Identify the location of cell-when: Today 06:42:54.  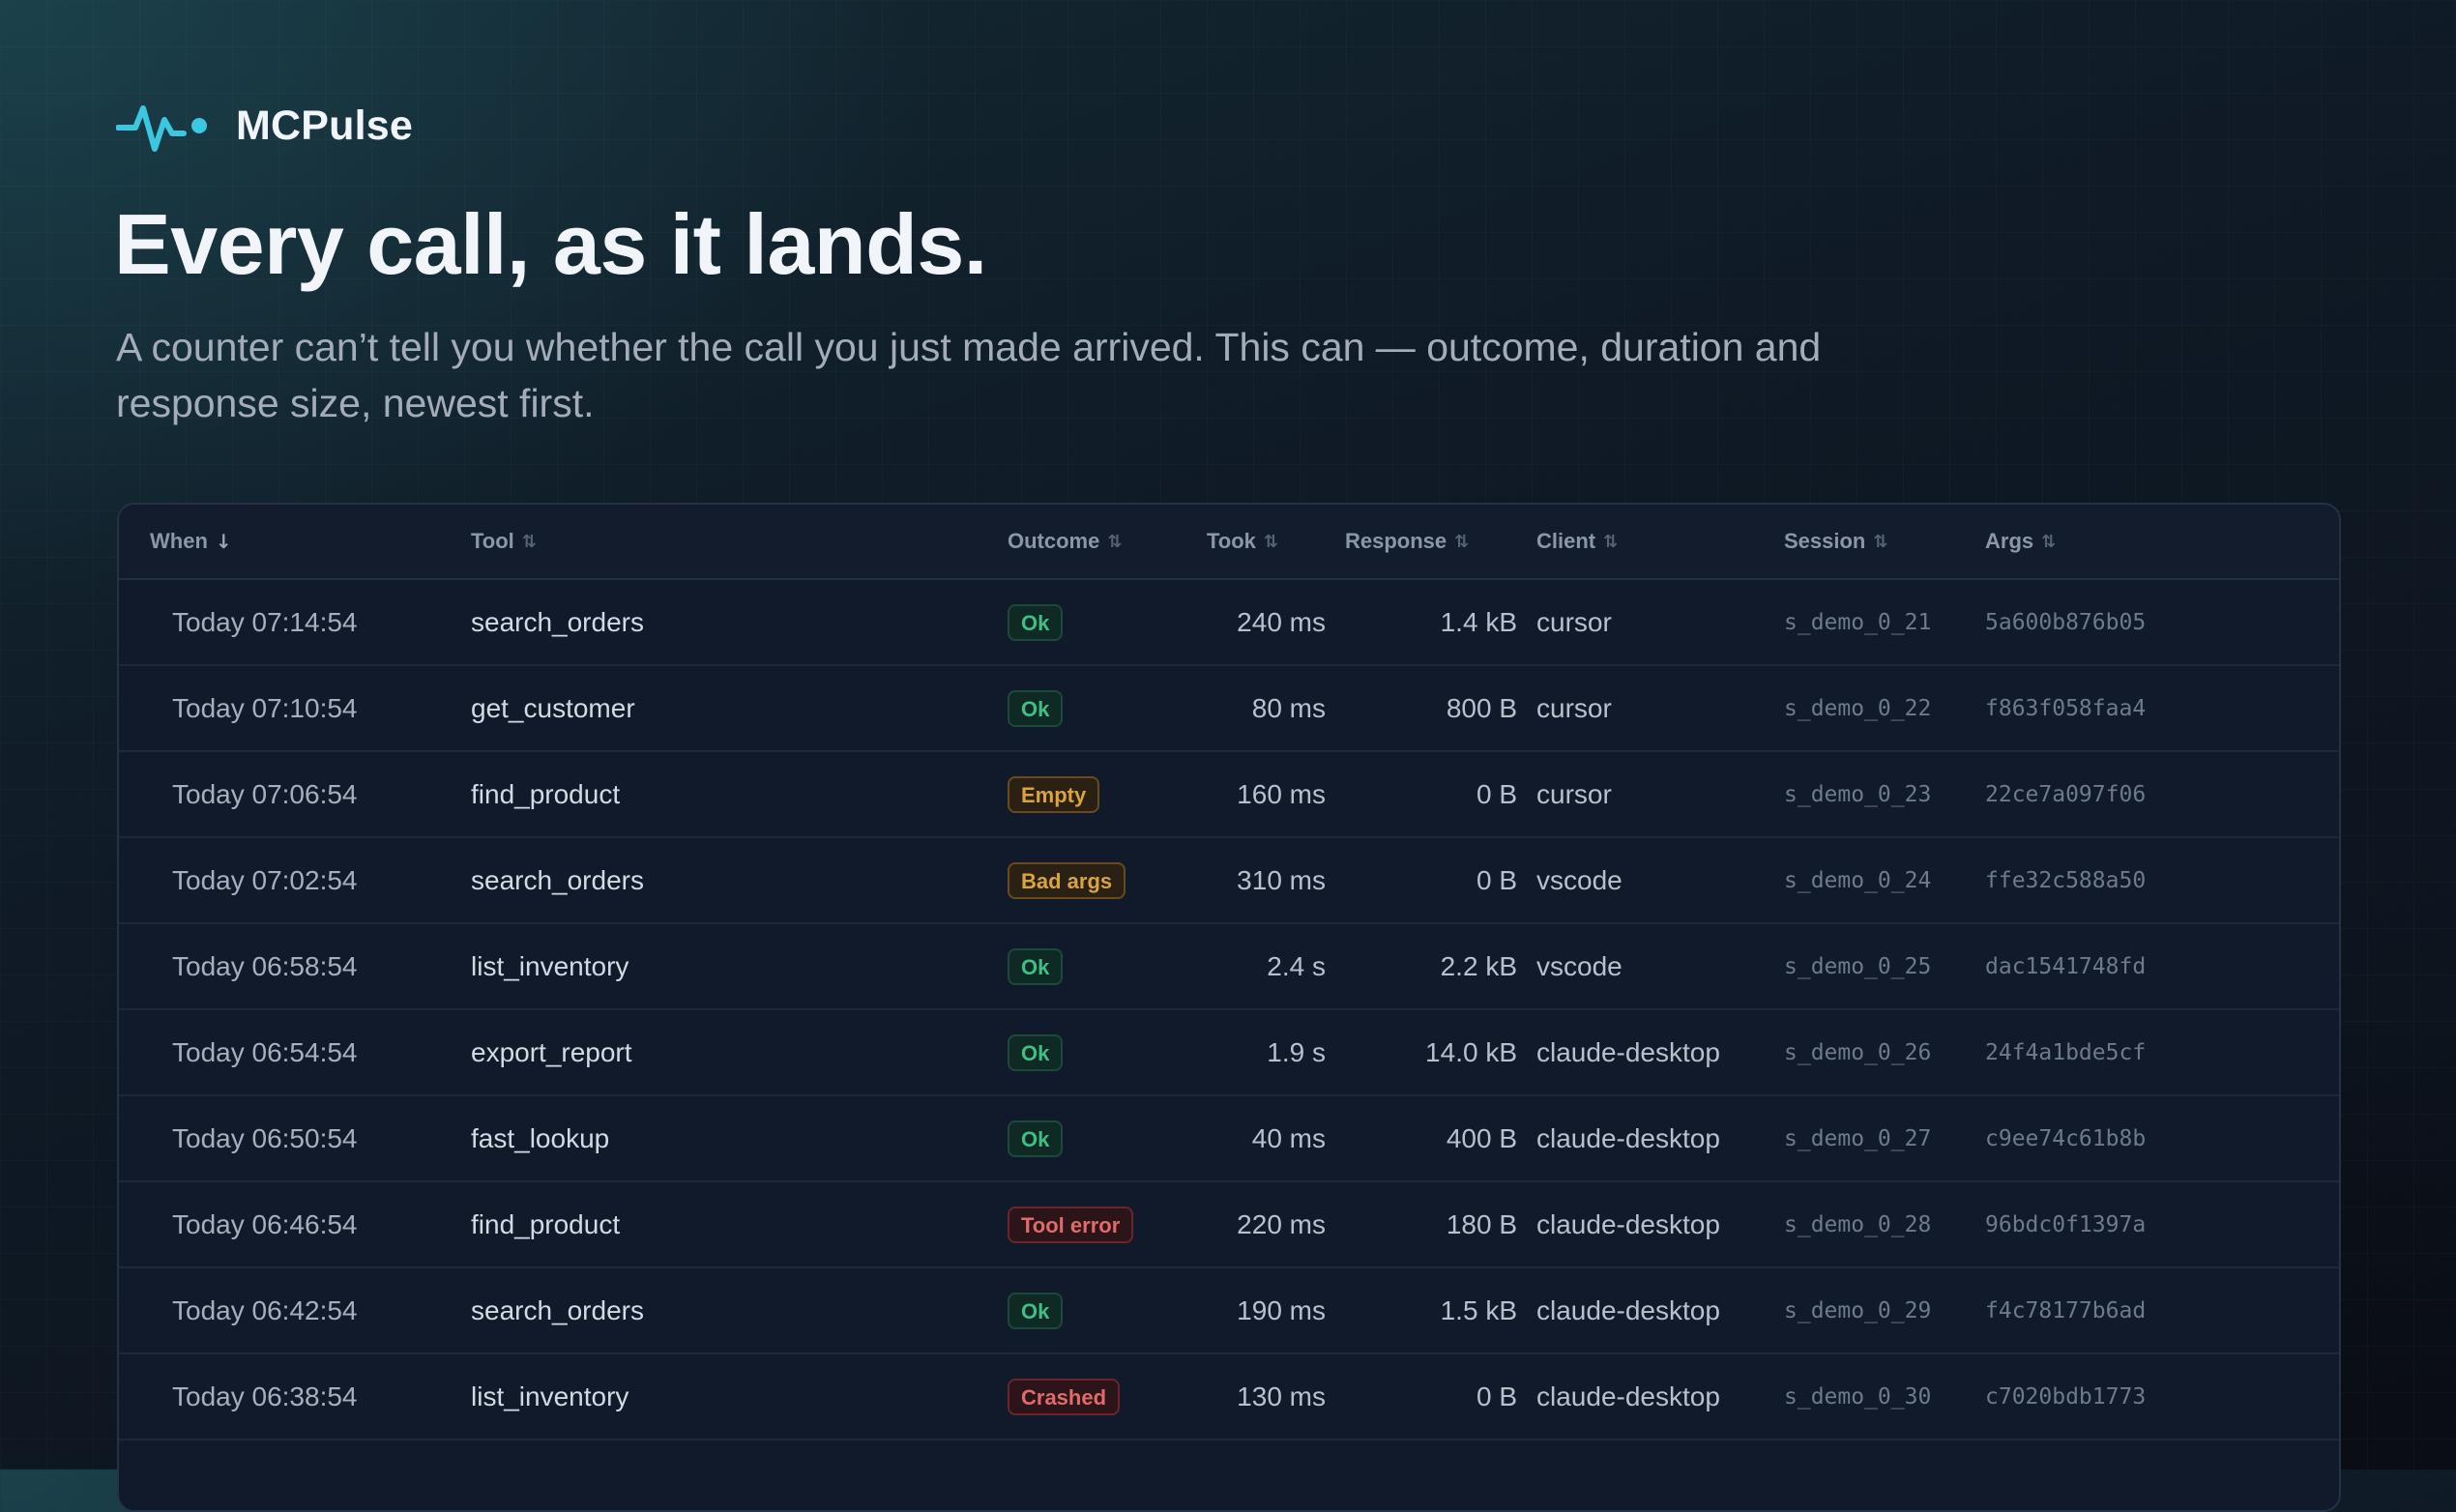
(265, 1309).